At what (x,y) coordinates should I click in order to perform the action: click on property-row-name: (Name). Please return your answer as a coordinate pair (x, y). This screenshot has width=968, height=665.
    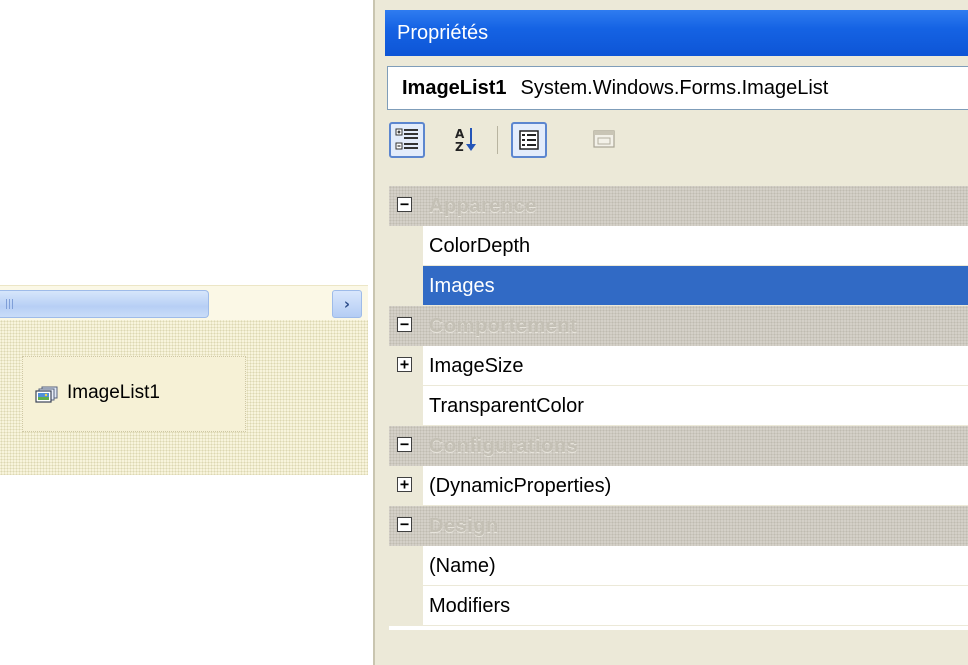
    Looking at the image, I should click on (678, 566).